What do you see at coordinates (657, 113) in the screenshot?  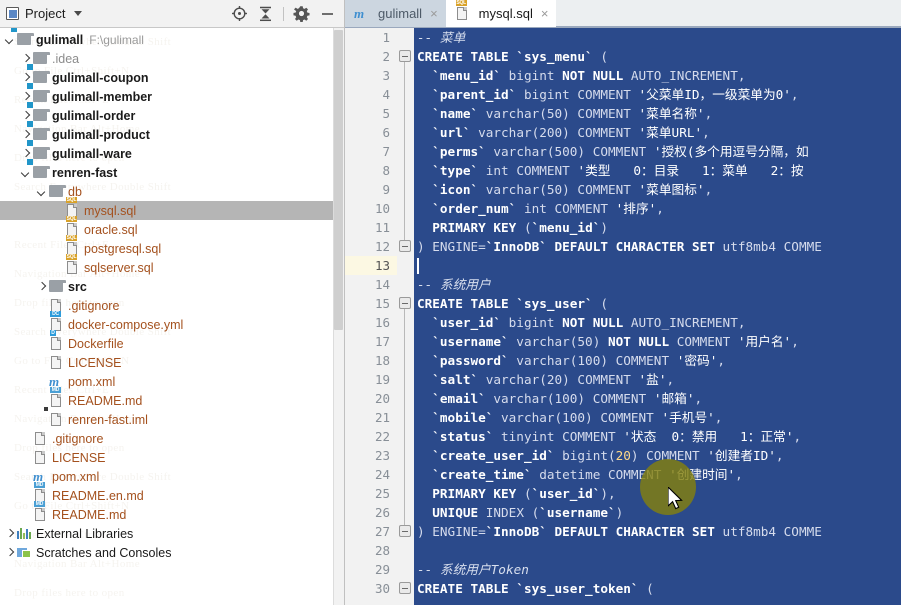 I see `code-line: `name` varchar(50) COMMENT '菜单名称',` at bounding box center [657, 113].